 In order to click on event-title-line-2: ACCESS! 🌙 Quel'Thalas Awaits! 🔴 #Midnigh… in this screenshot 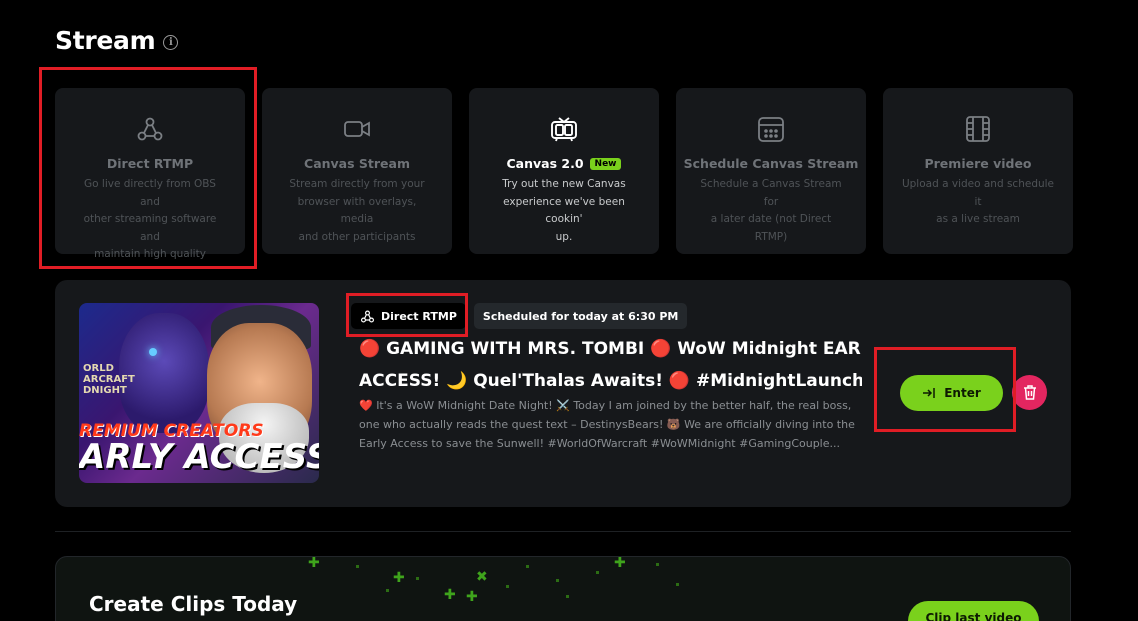, I will do `click(610, 381)`.